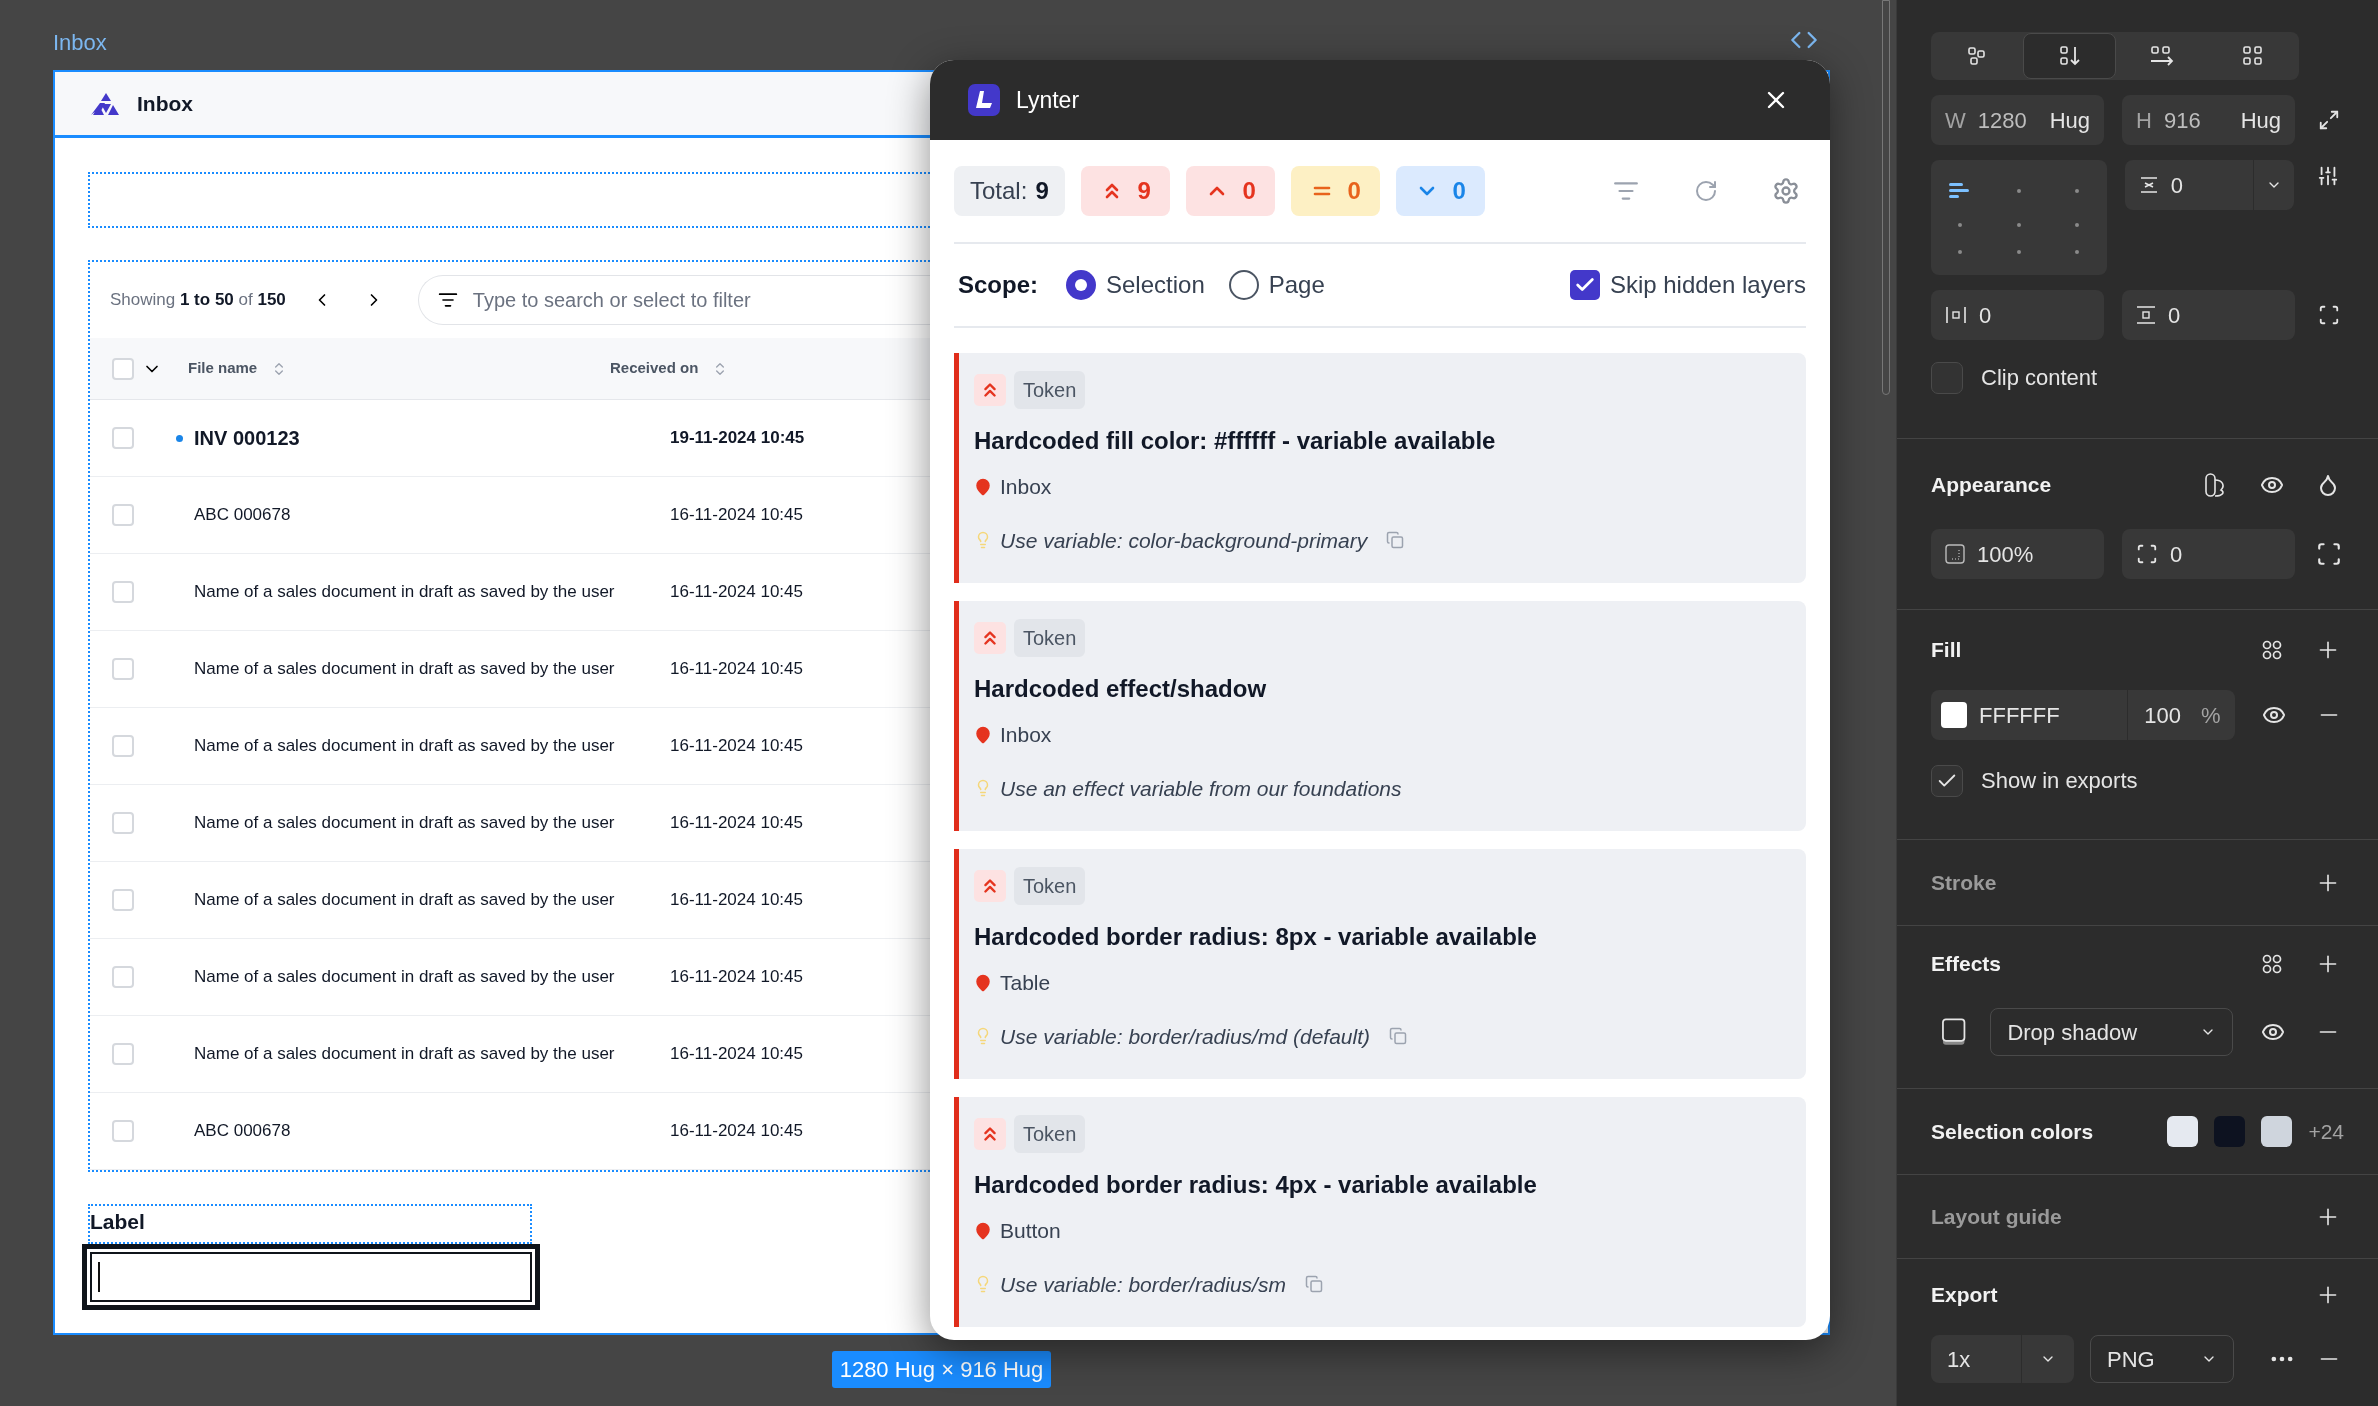  I want to click on section-title: Stroke, so click(1964, 882).